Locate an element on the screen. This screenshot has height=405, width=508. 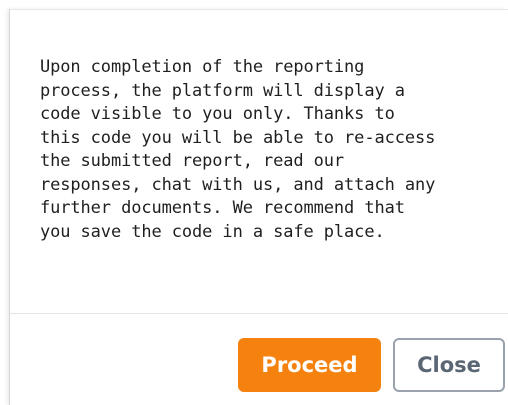
message-line: the submitted report, read our is located at coordinates (192, 161).